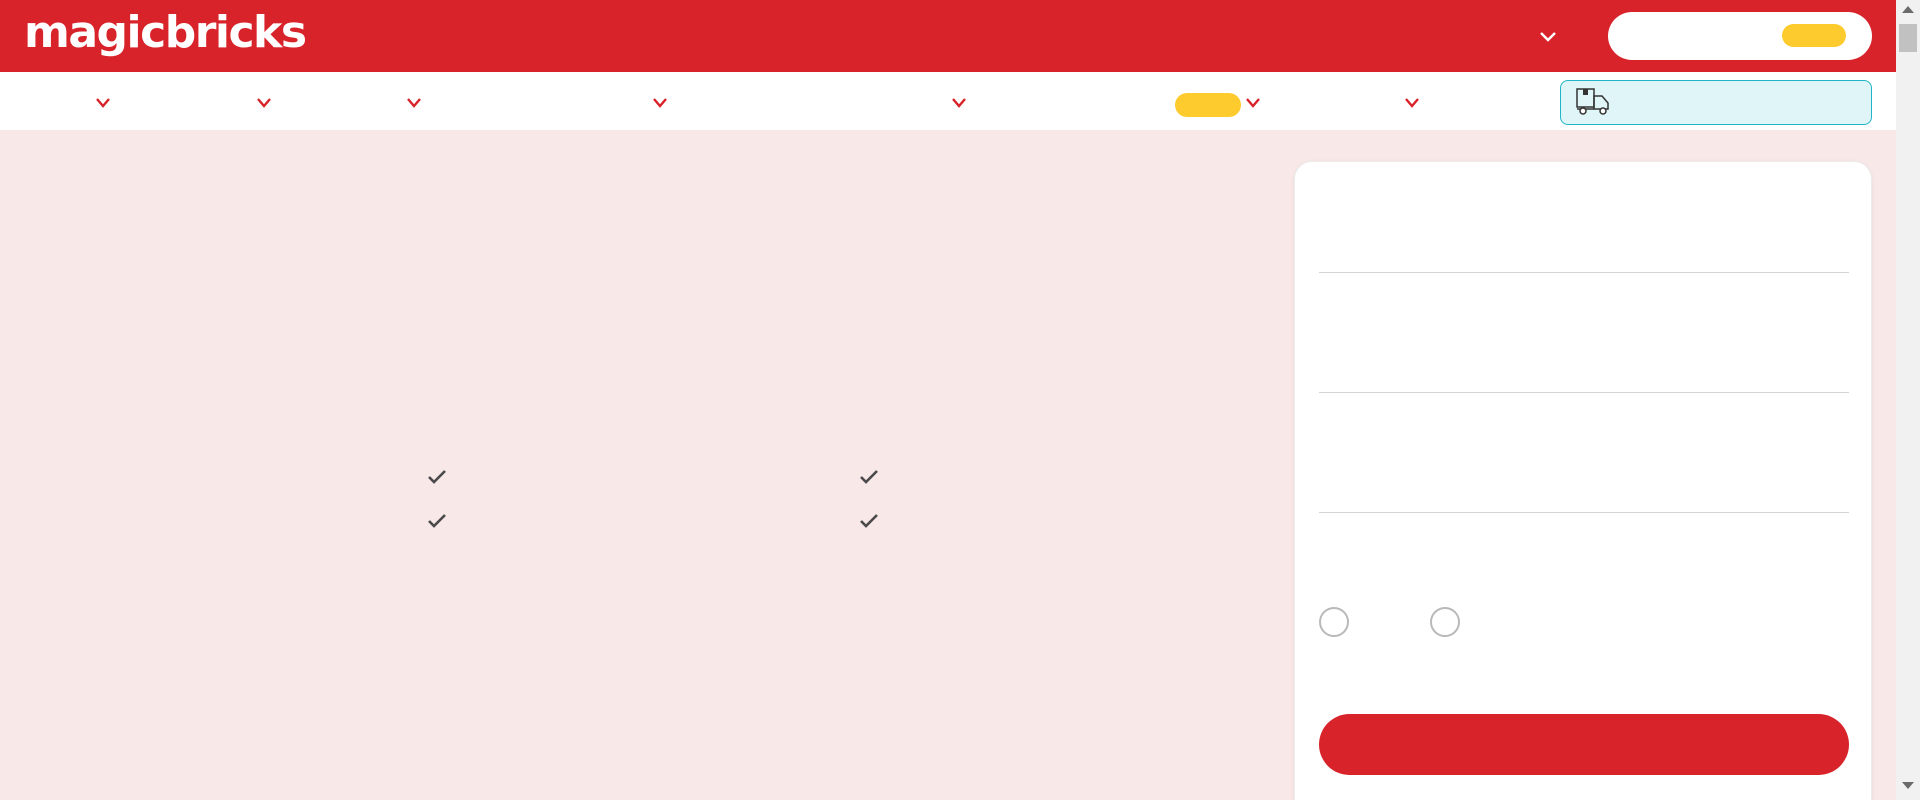  I want to click on email-input, so click(1584, 367).